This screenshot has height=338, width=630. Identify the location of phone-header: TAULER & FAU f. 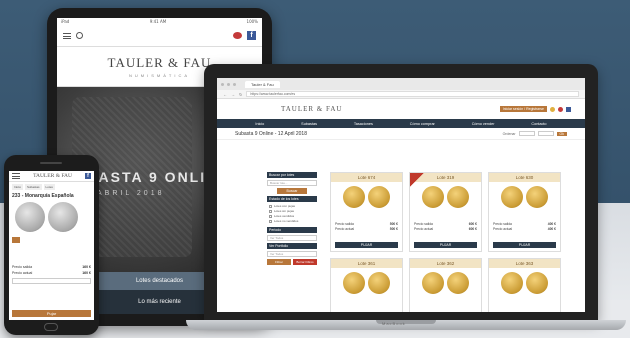
(51, 176).